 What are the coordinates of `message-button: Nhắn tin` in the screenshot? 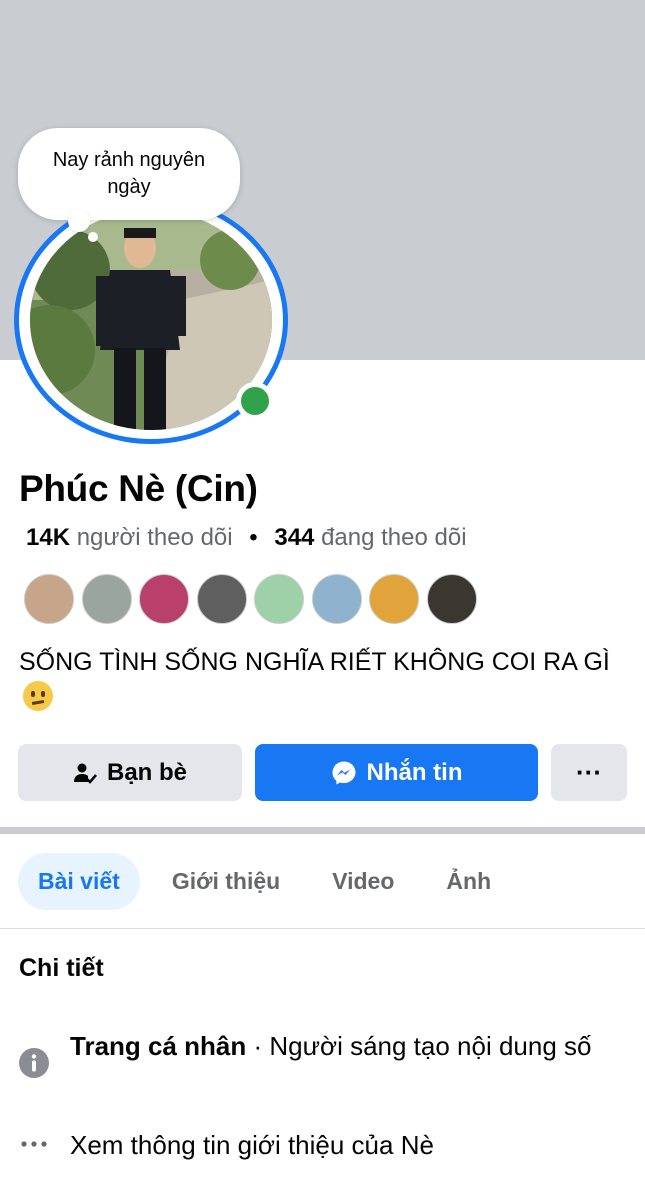 It's located at (396, 772).